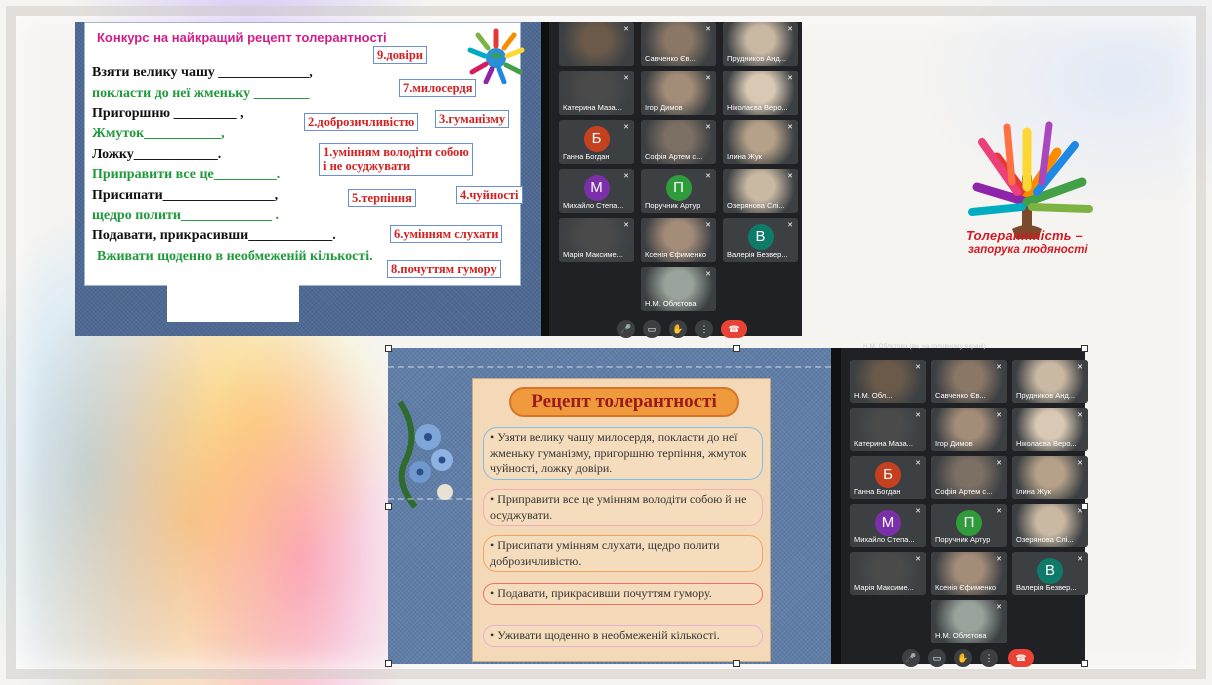 The width and height of the screenshot is (1212, 685). I want to click on option-box: 2.доброзичливістю, so click(361, 122).